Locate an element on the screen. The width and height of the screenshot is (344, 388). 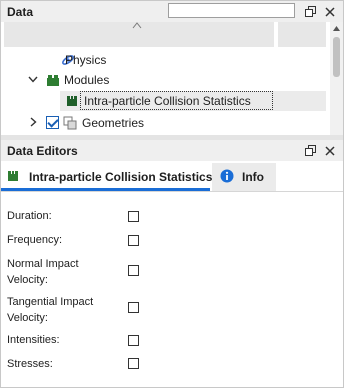
tree-item-modules: Modules is located at coordinates (165, 80).